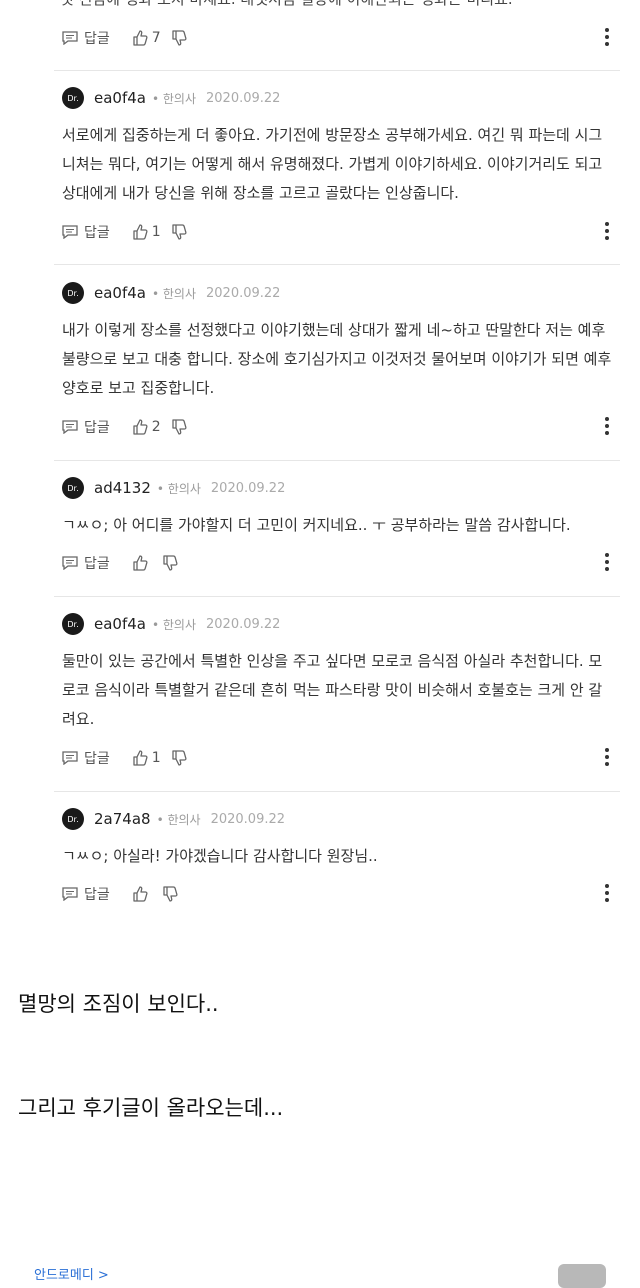 Image resolution: width=640 pixels, height=1288 pixels. Describe the element at coordinates (340, 38) in the screenshot. I see `comment-actions: 답글 7` at that location.